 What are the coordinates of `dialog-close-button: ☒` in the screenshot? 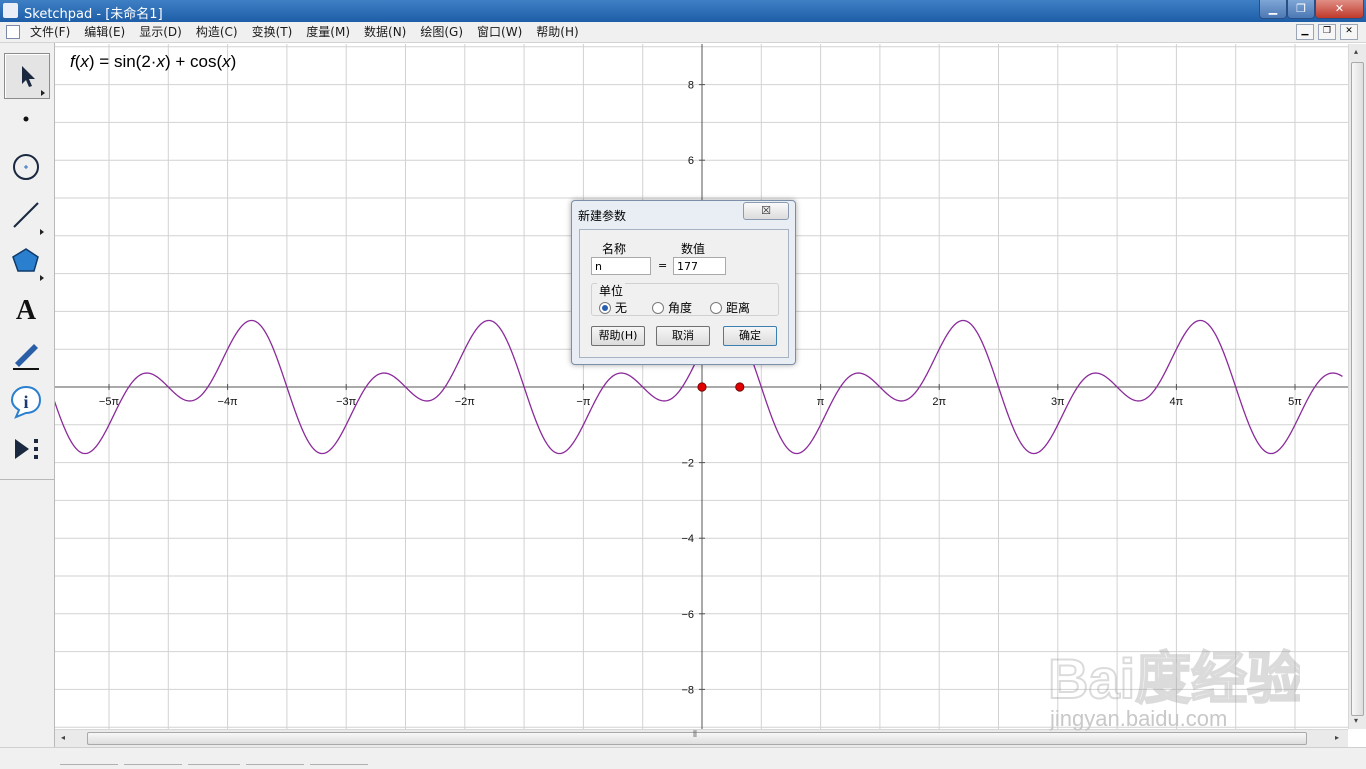 It's located at (766, 211).